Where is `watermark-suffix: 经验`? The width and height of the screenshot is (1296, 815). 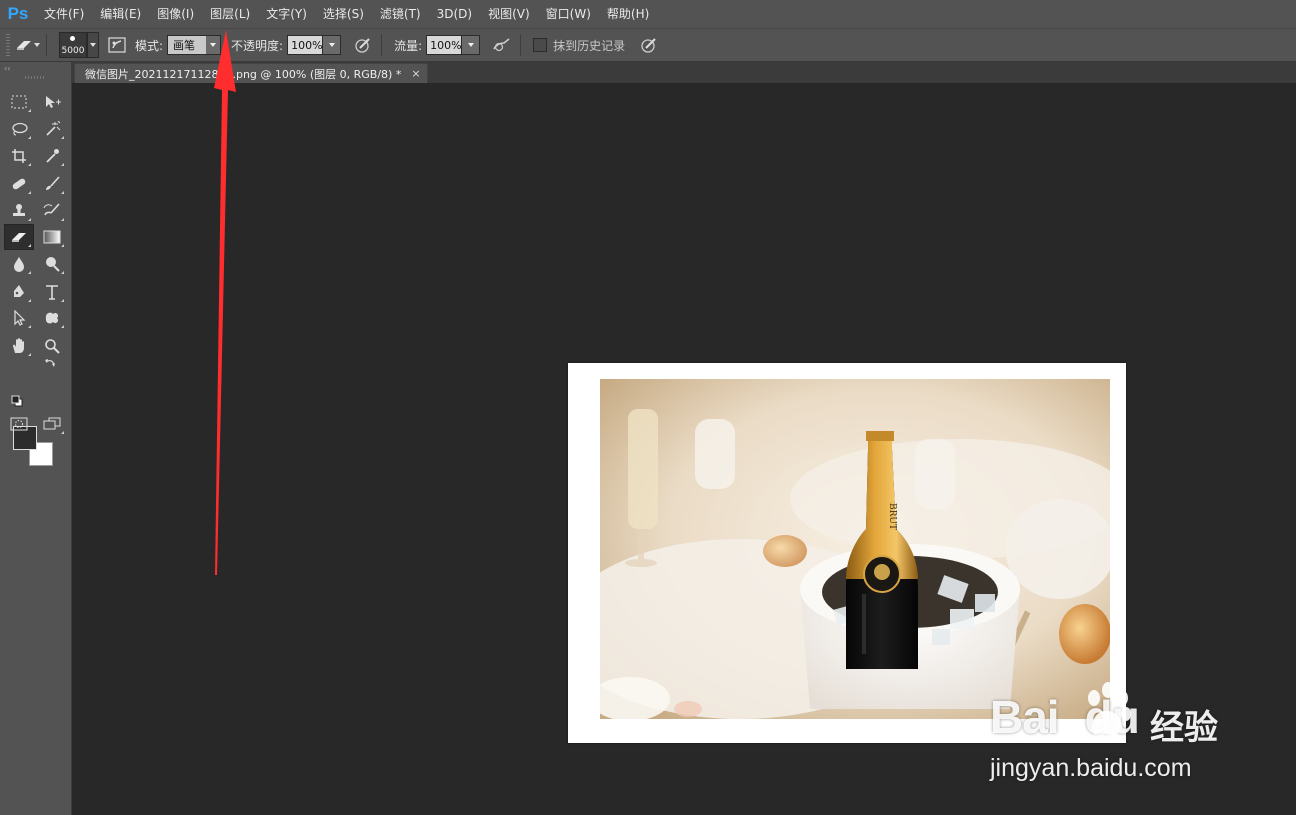
watermark-suffix: 经验 is located at coordinates (1184, 728).